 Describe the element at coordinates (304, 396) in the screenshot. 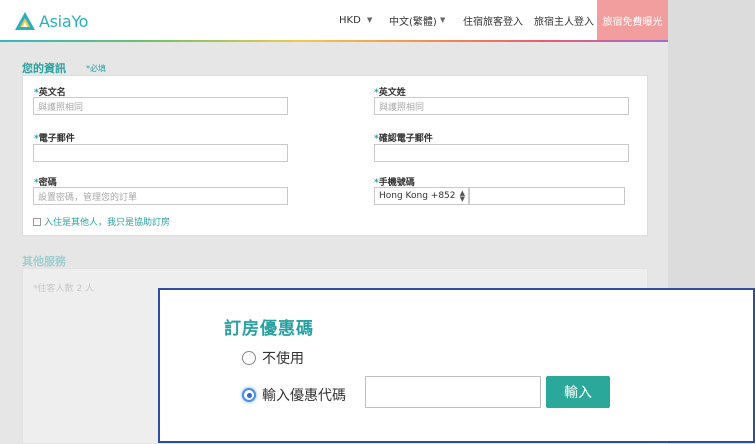

I see `coupon-enter-label: 輸入優惠代碼` at that location.